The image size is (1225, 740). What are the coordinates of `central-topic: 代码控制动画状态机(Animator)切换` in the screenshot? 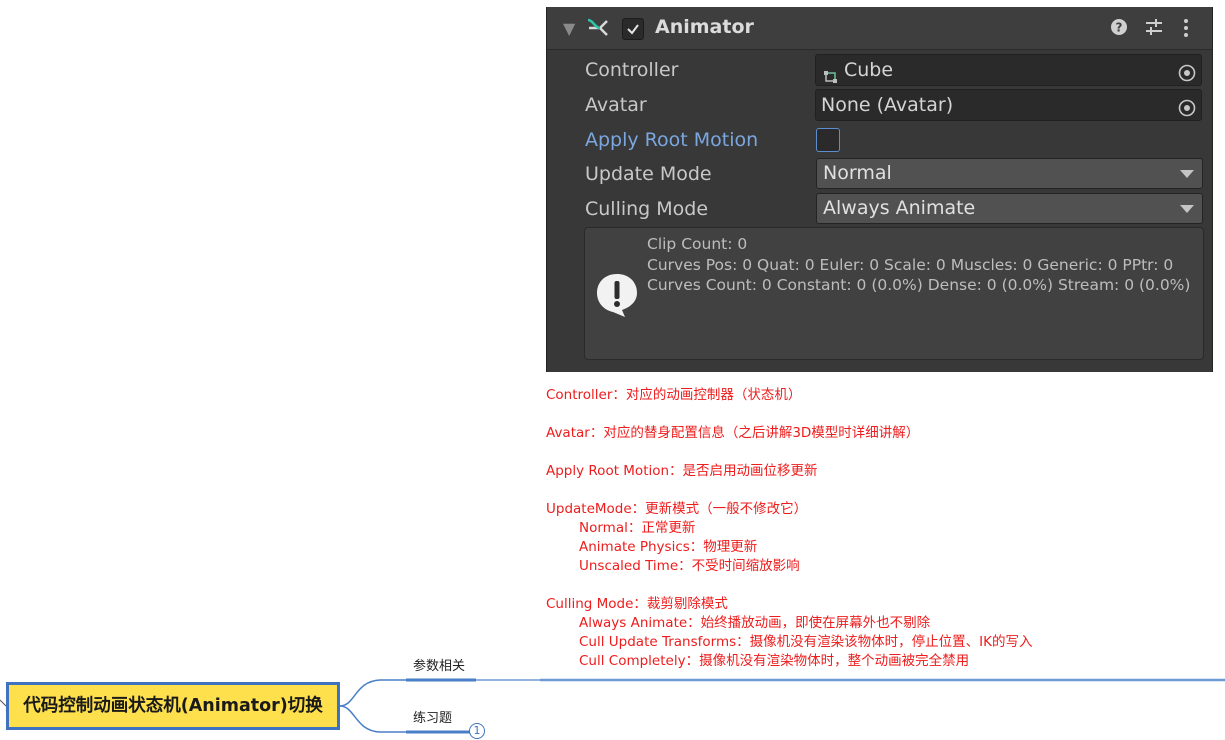 It's located at (173, 706).